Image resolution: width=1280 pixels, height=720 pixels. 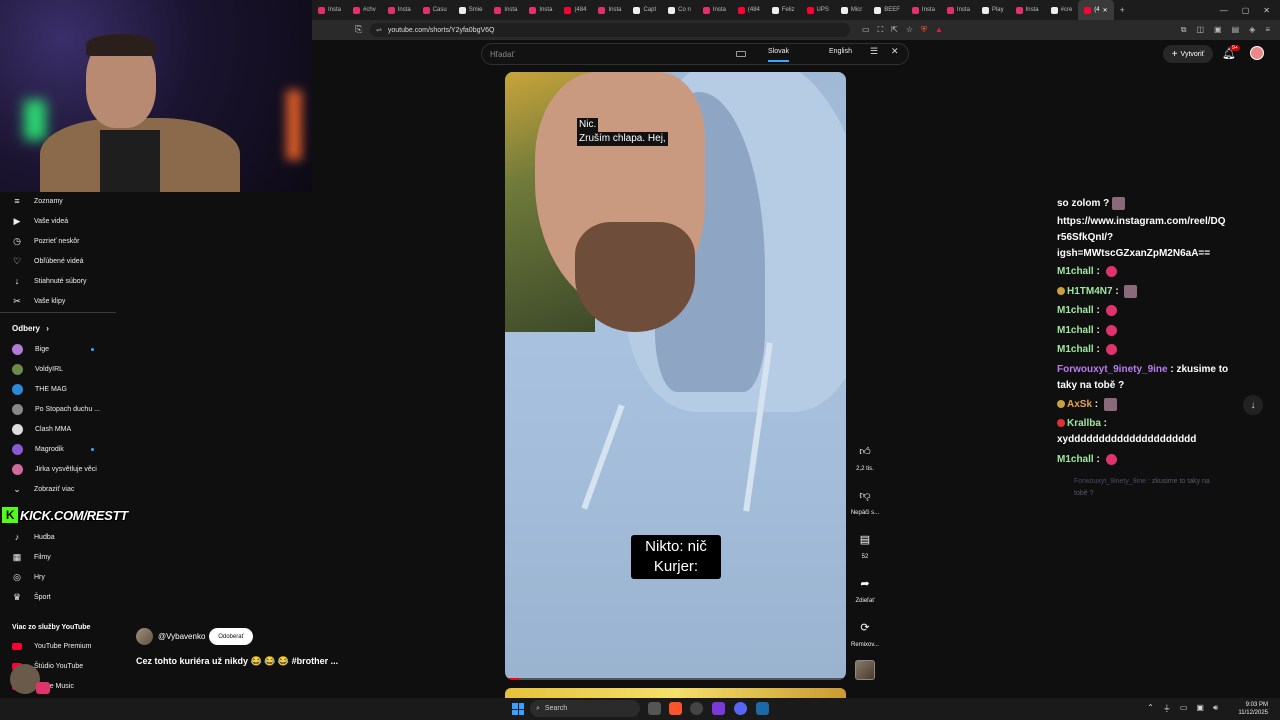 What do you see at coordinates (779, 55) in the screenshot?
I see `lang-slovak-tab: Slovak` at bounding box center [779, 55].